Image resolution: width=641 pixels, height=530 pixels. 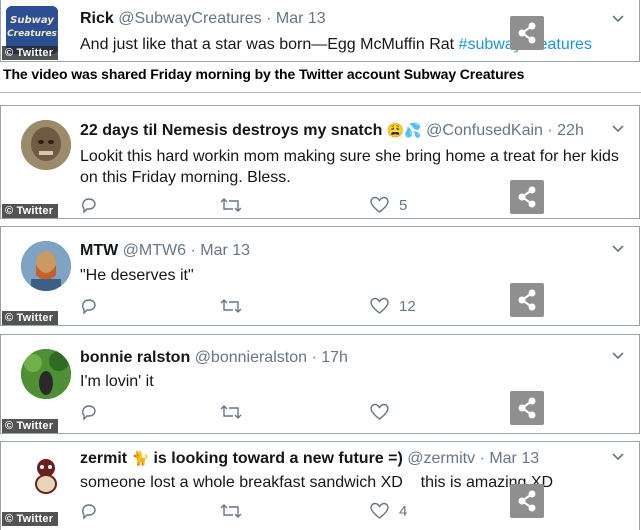 What do you see at coordinates (441, 458) in the screenshot?
I see `handle: @zermitv` at bounding box center [441, 458].